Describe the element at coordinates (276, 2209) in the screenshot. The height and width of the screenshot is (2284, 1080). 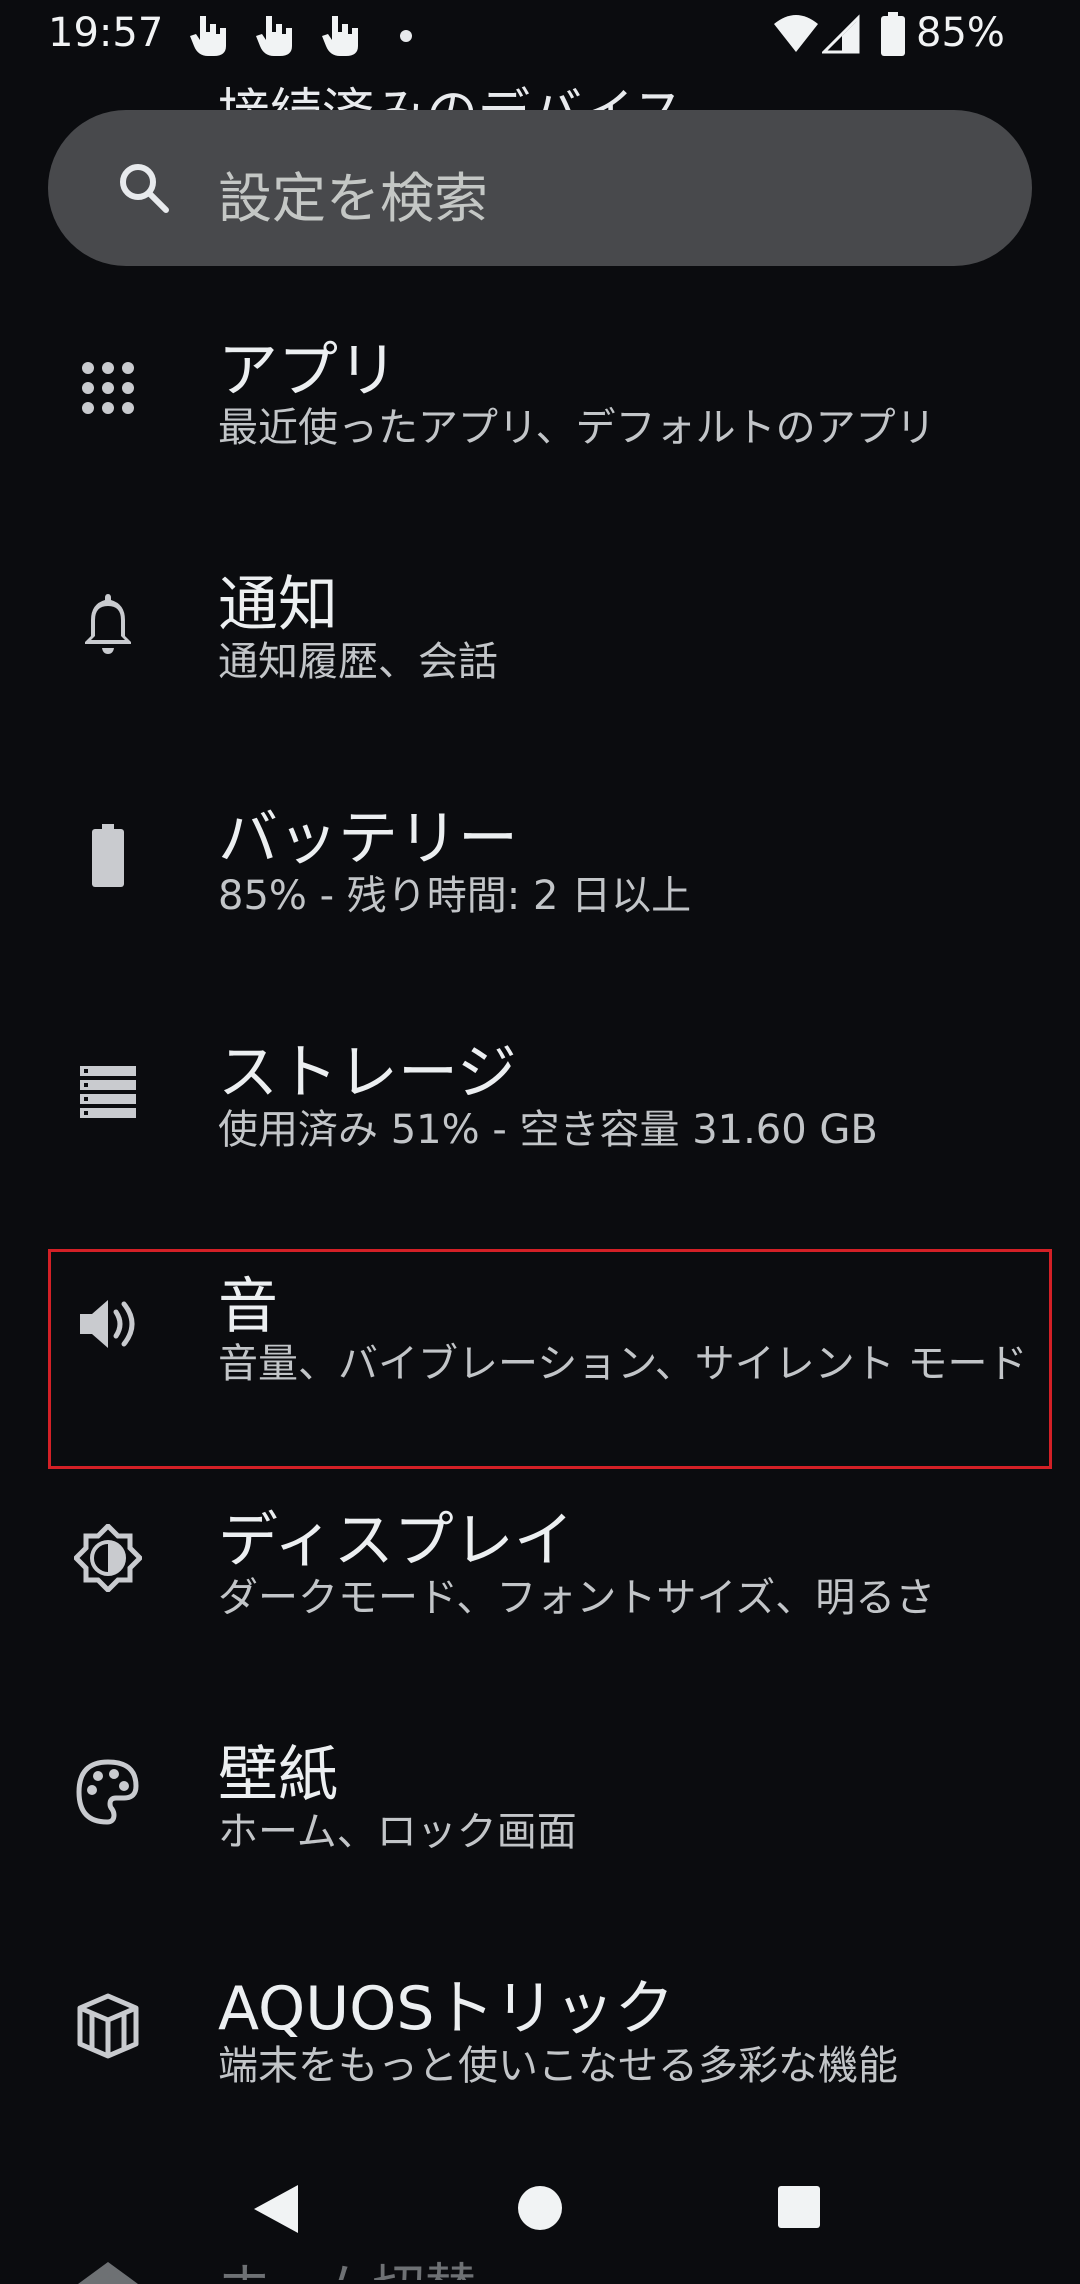
I see `back-button` at that location.